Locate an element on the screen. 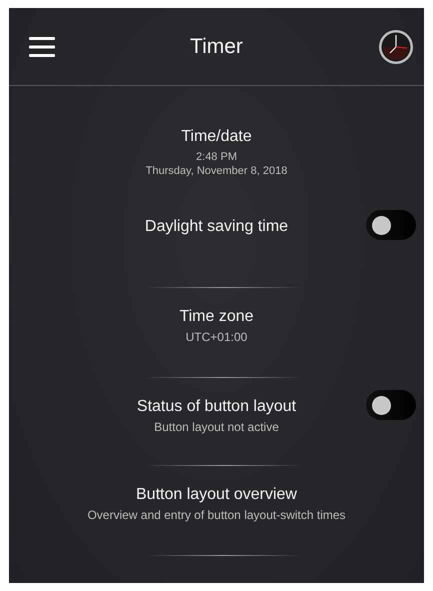 This screenshot has width=433, height=591. setting-value: 2:48 PM is located at coordinates (216, 157).